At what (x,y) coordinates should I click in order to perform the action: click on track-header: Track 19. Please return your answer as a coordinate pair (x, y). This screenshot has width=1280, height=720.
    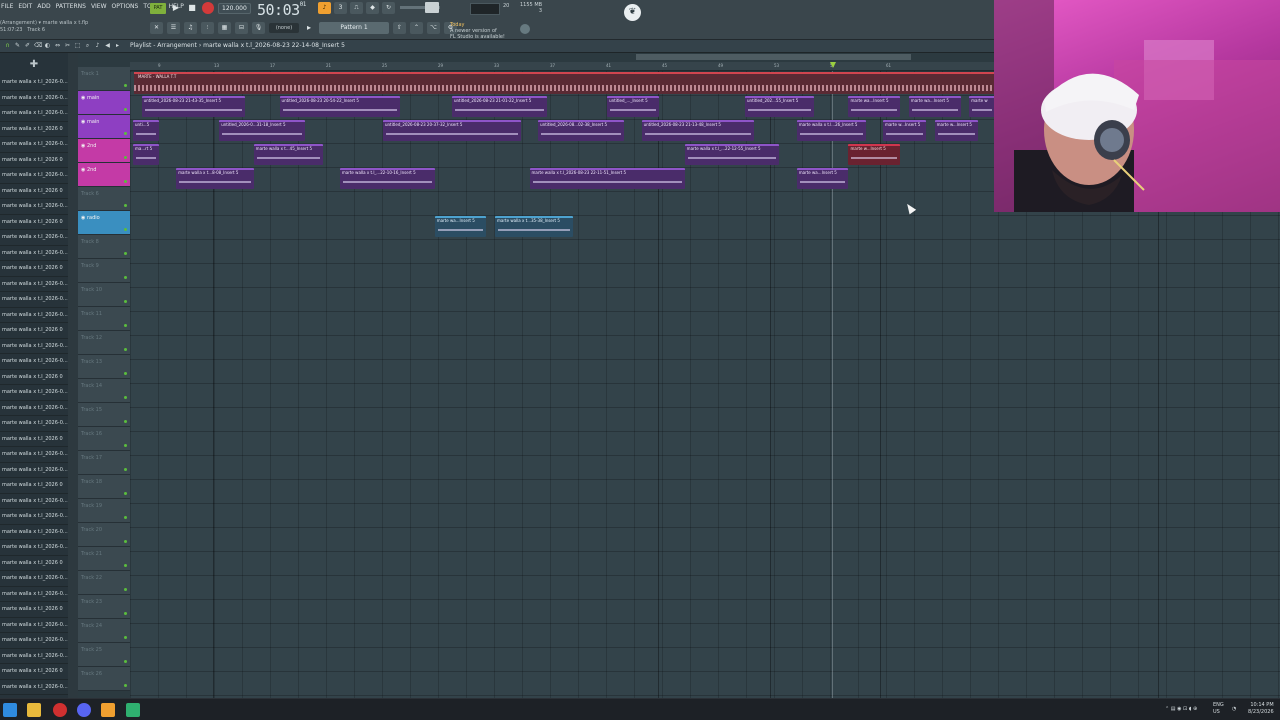
    Looking at the image, I should click on (104, 511).